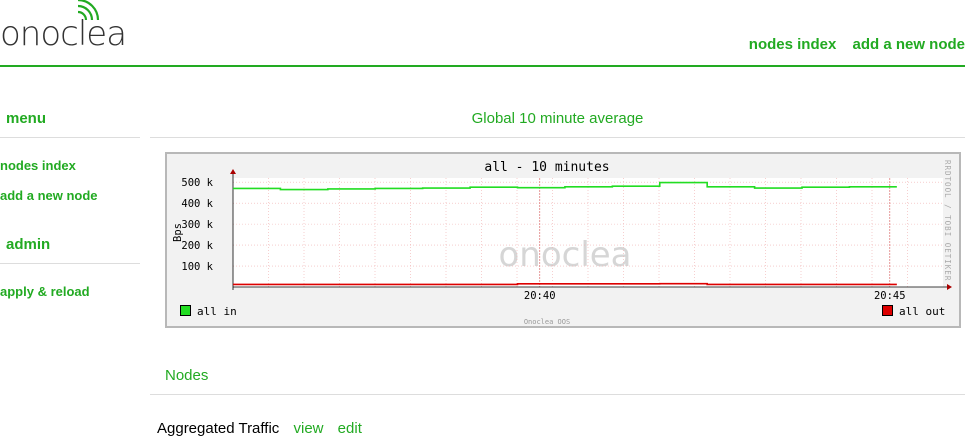  I want to click on y-axis-label: Bps, so click(178, 232).